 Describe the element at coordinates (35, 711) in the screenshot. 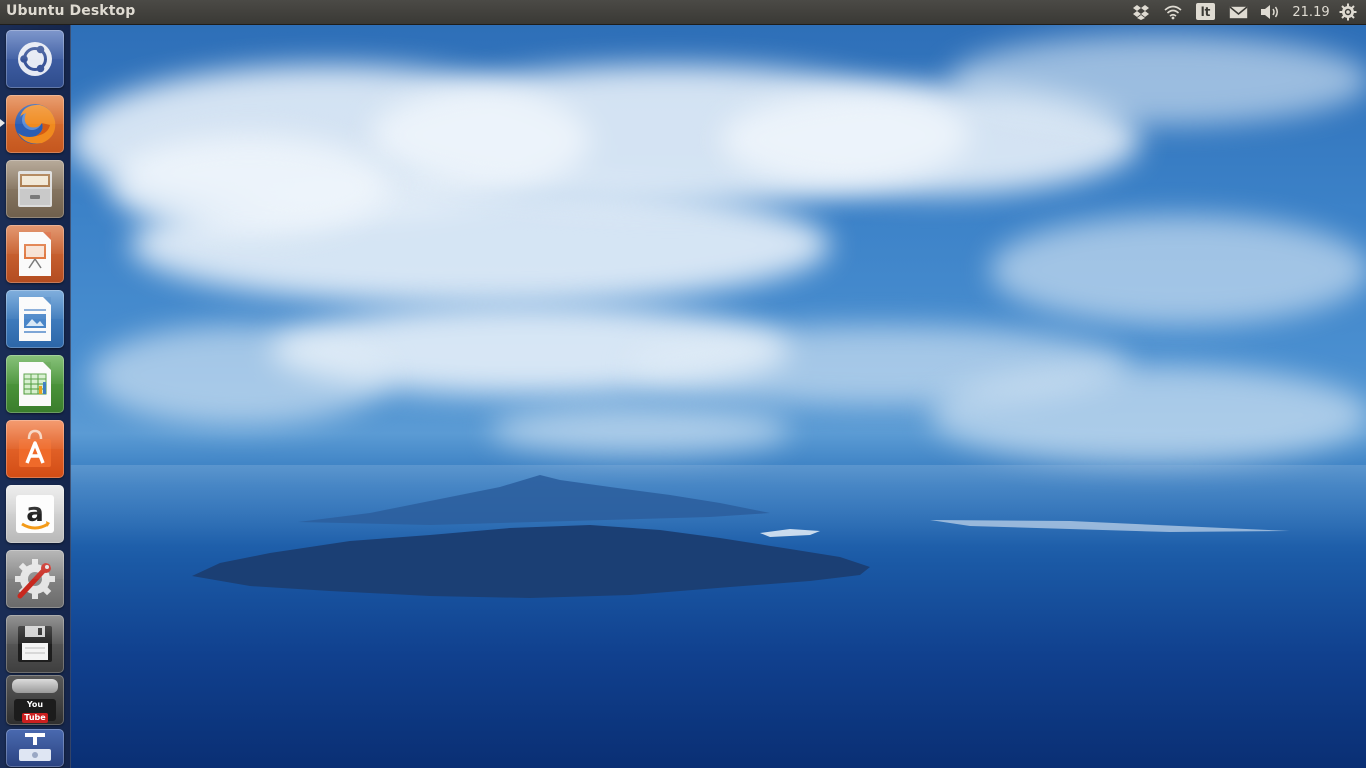

I see `youtube-icon: You Tube` at that location.